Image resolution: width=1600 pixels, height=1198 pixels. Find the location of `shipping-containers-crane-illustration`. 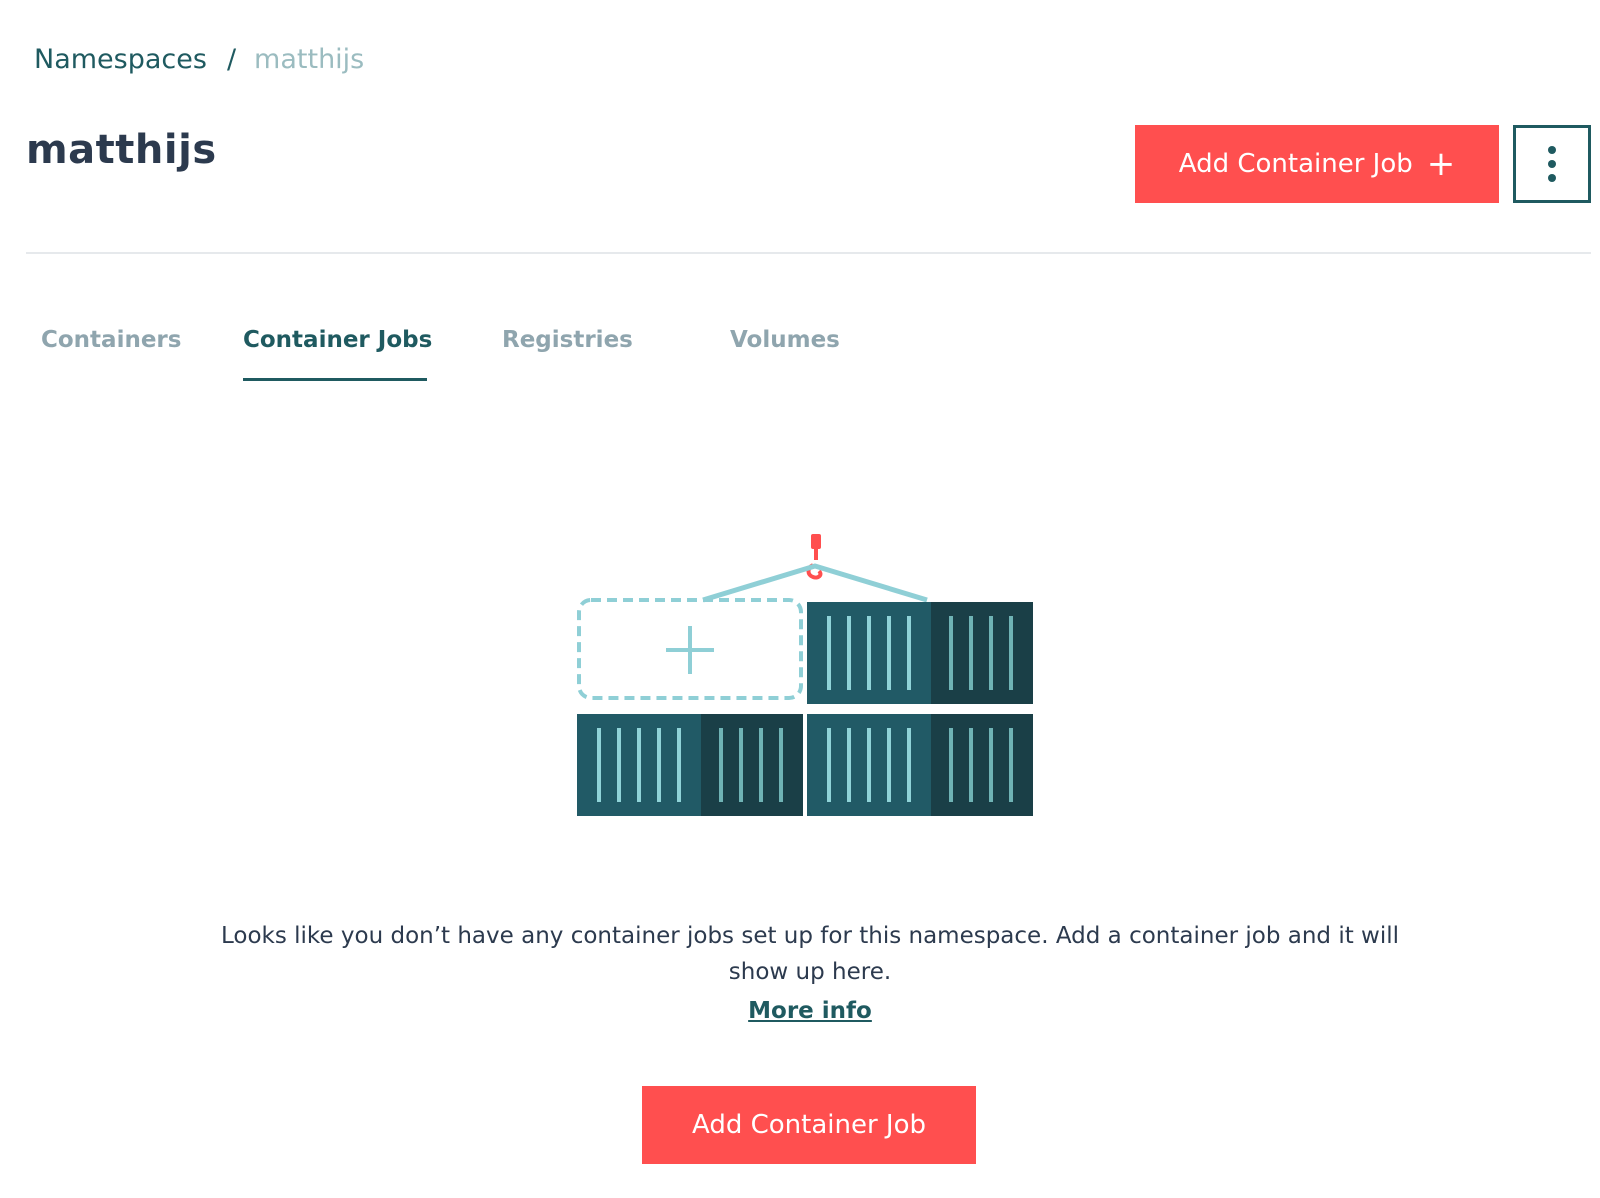

shipping-containers-crane-illustration is located at coordinates (805, 675).